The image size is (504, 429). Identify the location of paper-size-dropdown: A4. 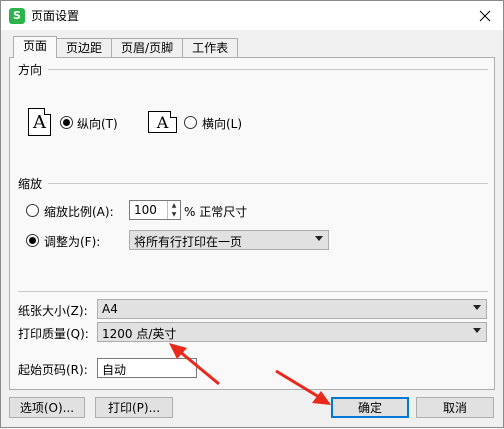
(292, 309).